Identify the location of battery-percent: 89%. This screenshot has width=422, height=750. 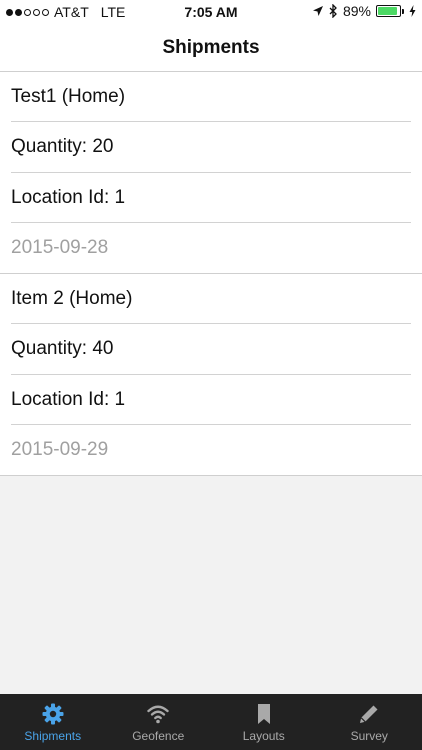
(356, 11).